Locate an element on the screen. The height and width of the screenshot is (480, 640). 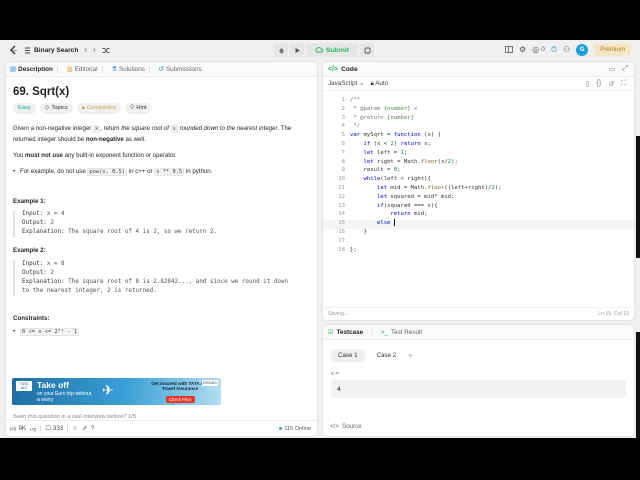
desc-text: in c++ or is located at coordinates (141, 172).